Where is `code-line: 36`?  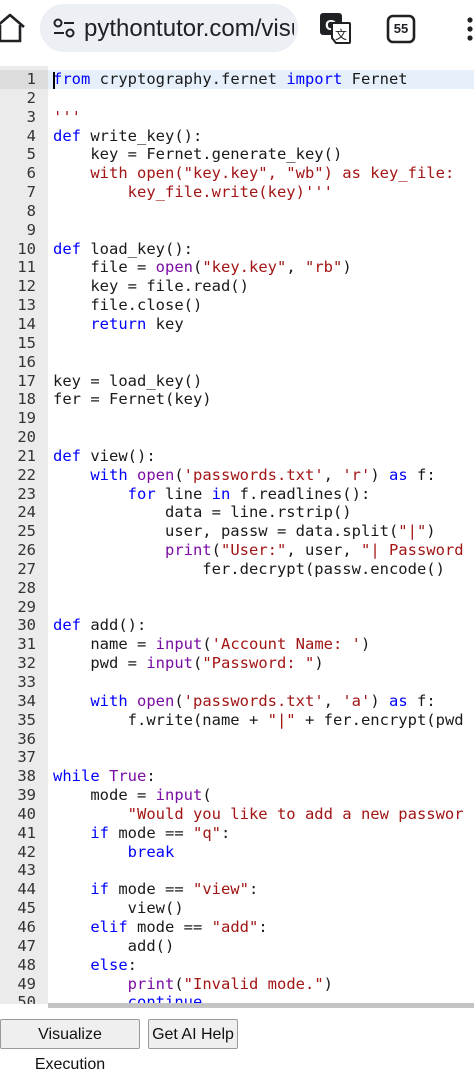
code-line: 36 is located at coordinates (232, 739).